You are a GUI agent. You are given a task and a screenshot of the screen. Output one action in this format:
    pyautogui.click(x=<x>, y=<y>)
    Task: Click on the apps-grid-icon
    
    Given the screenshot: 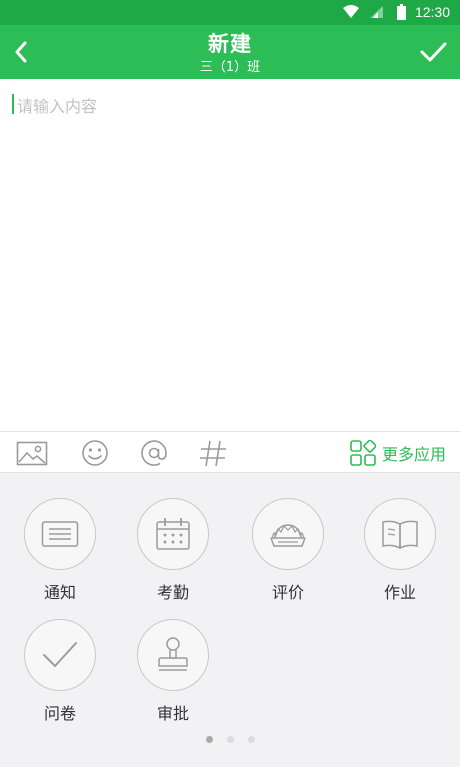 What is the action you would take?
    pyautogui.click(x=363, y=453)
    